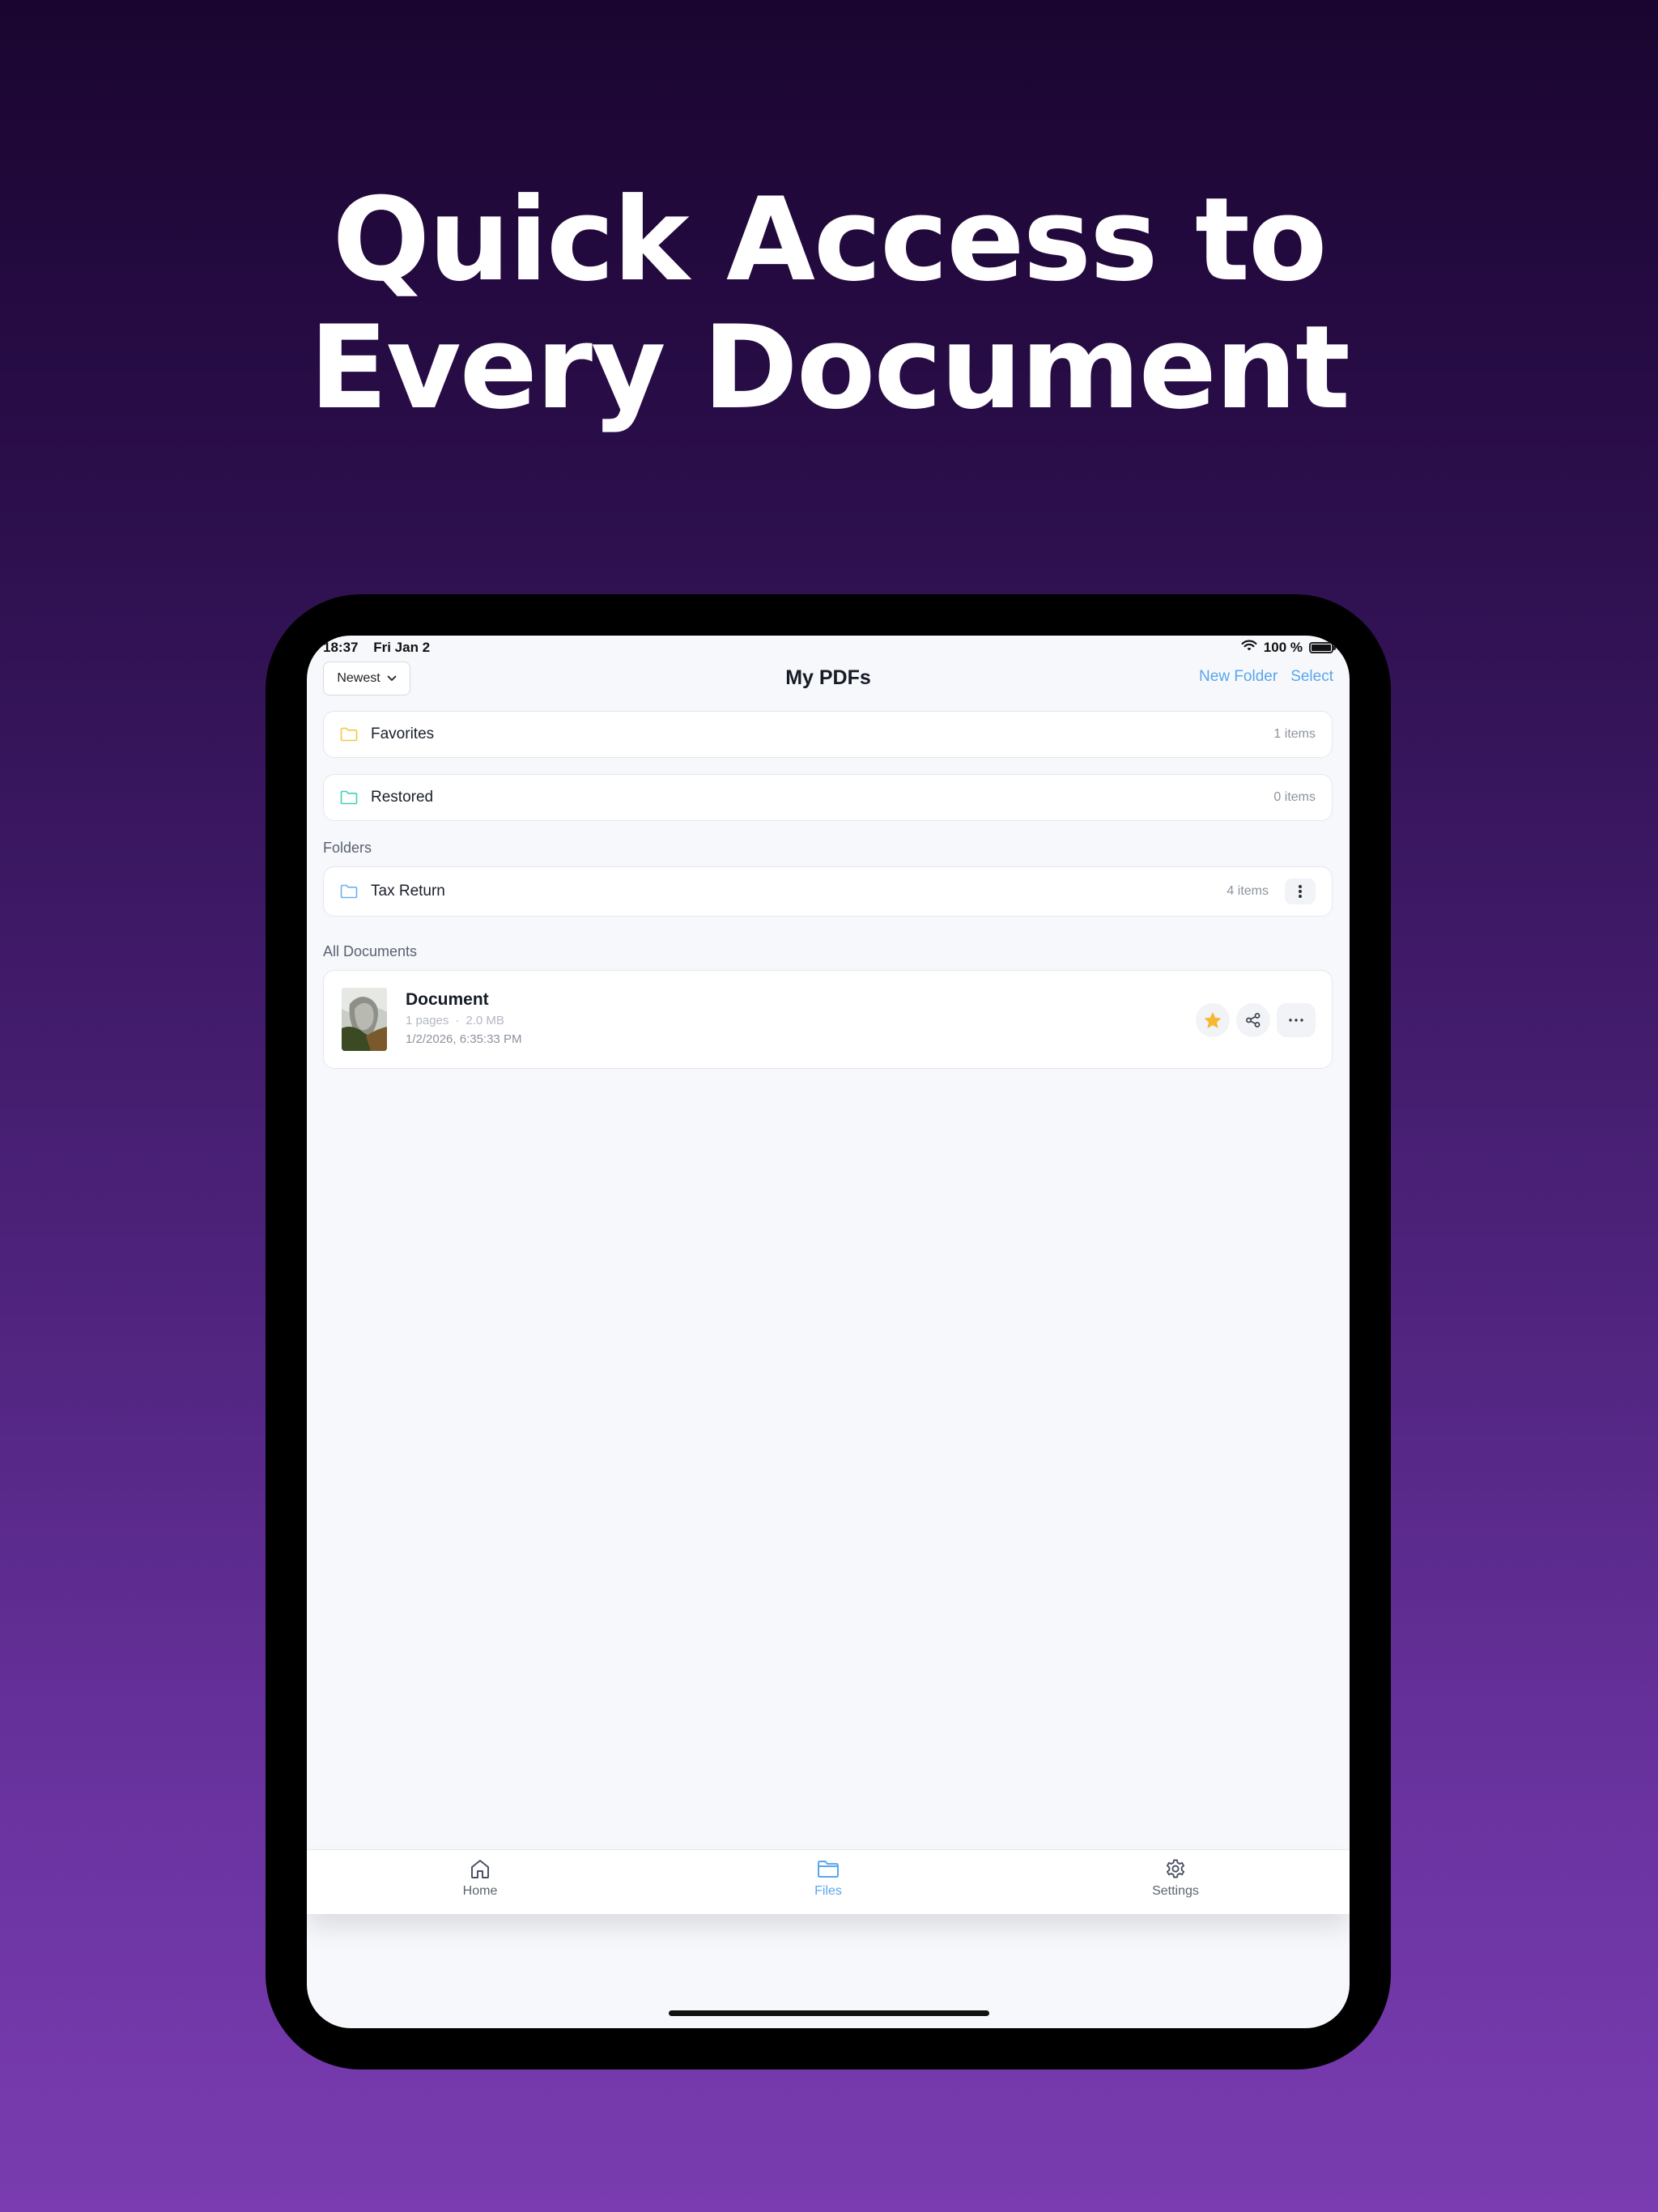 This screenshot has height=2212, width=1658. I want to click on share-button, so click(1253, 1020).